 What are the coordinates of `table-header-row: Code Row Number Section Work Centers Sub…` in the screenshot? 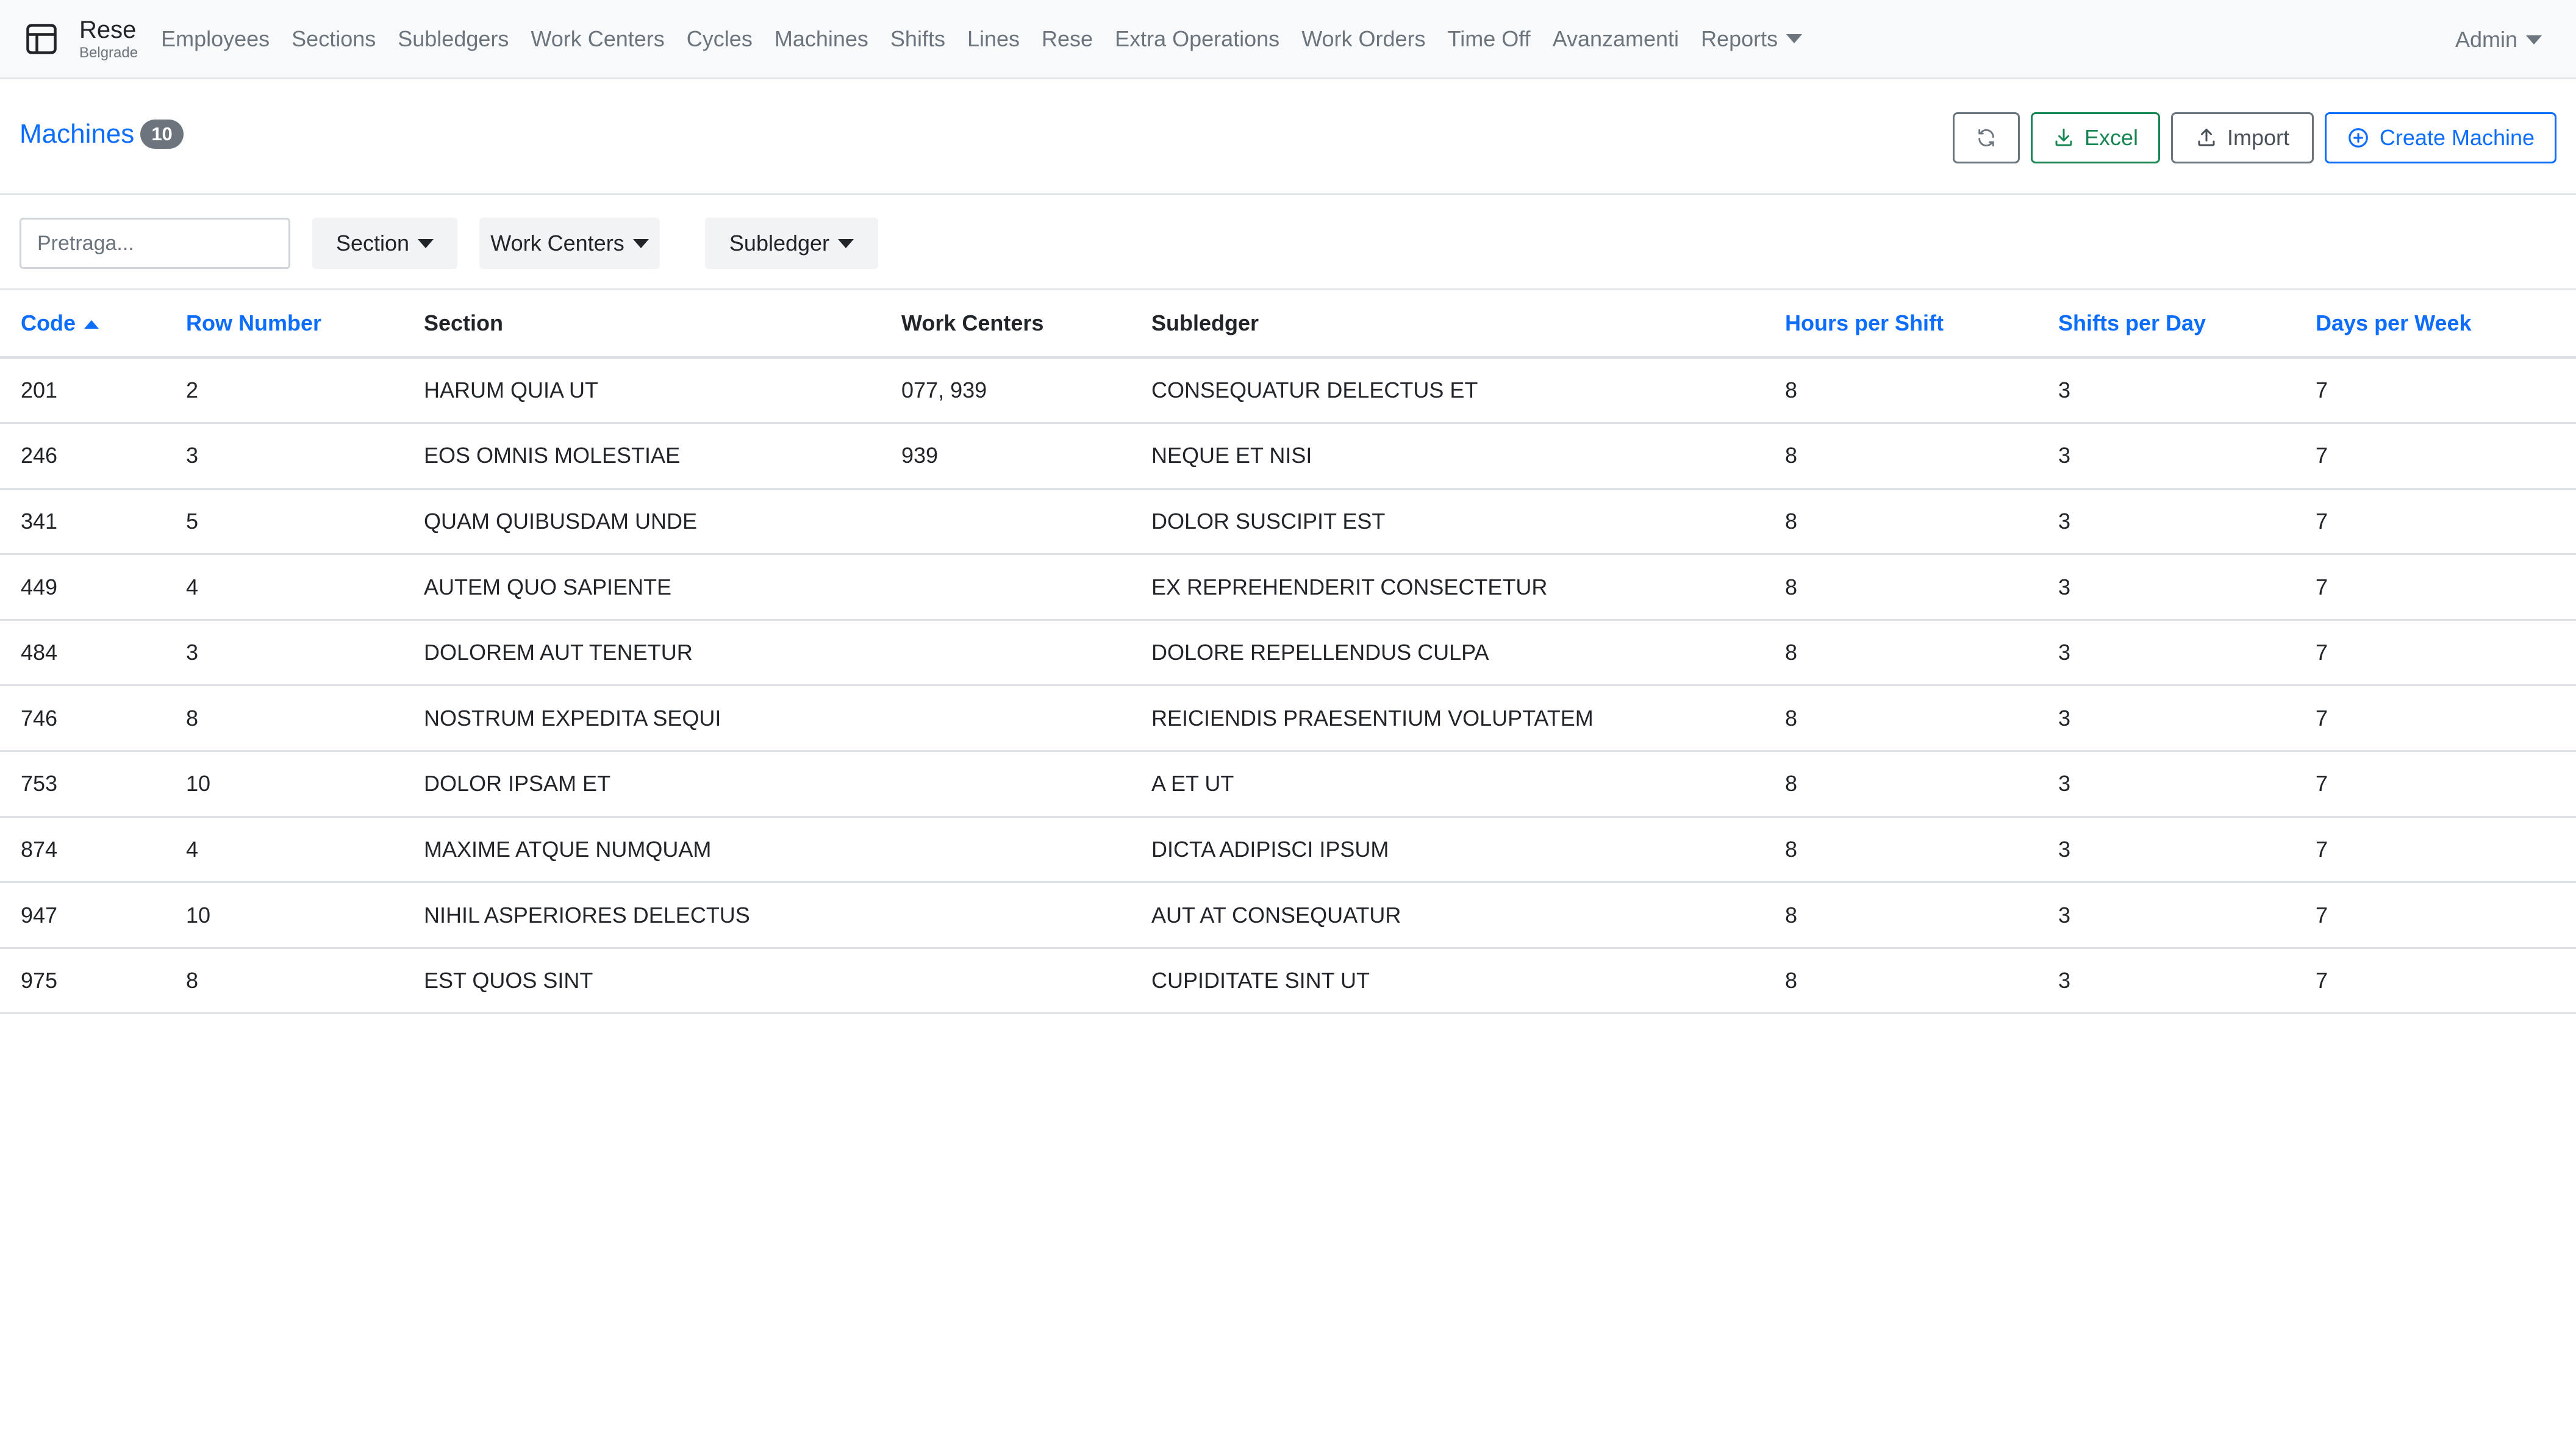 It's located at (1288, 324).